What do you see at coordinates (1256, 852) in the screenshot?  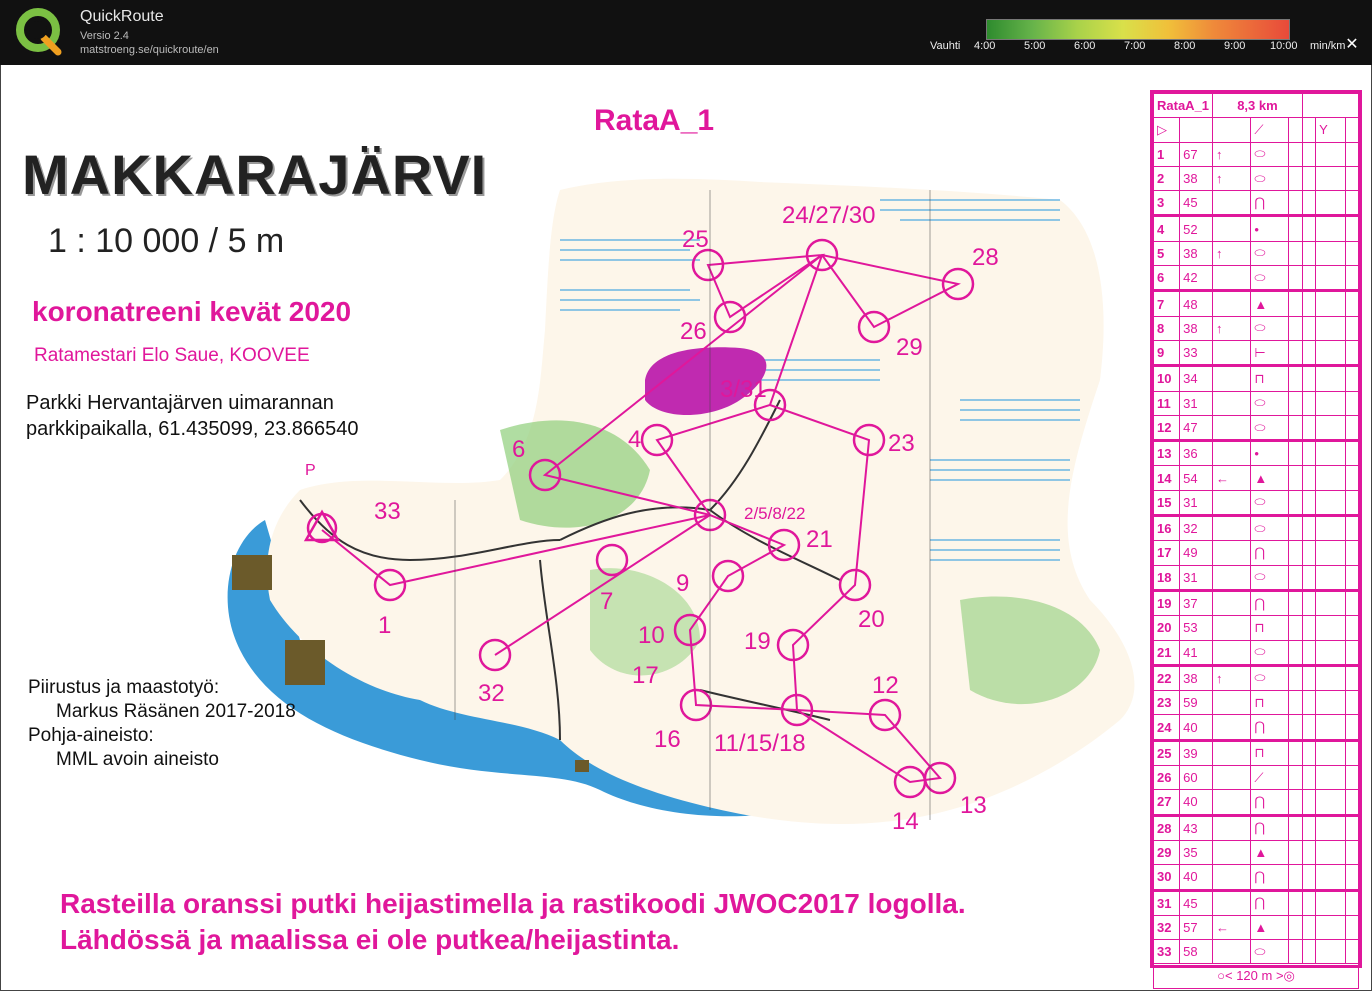 I see `desc-row: 29 35 ▲` at bounding box center [1256, 852].